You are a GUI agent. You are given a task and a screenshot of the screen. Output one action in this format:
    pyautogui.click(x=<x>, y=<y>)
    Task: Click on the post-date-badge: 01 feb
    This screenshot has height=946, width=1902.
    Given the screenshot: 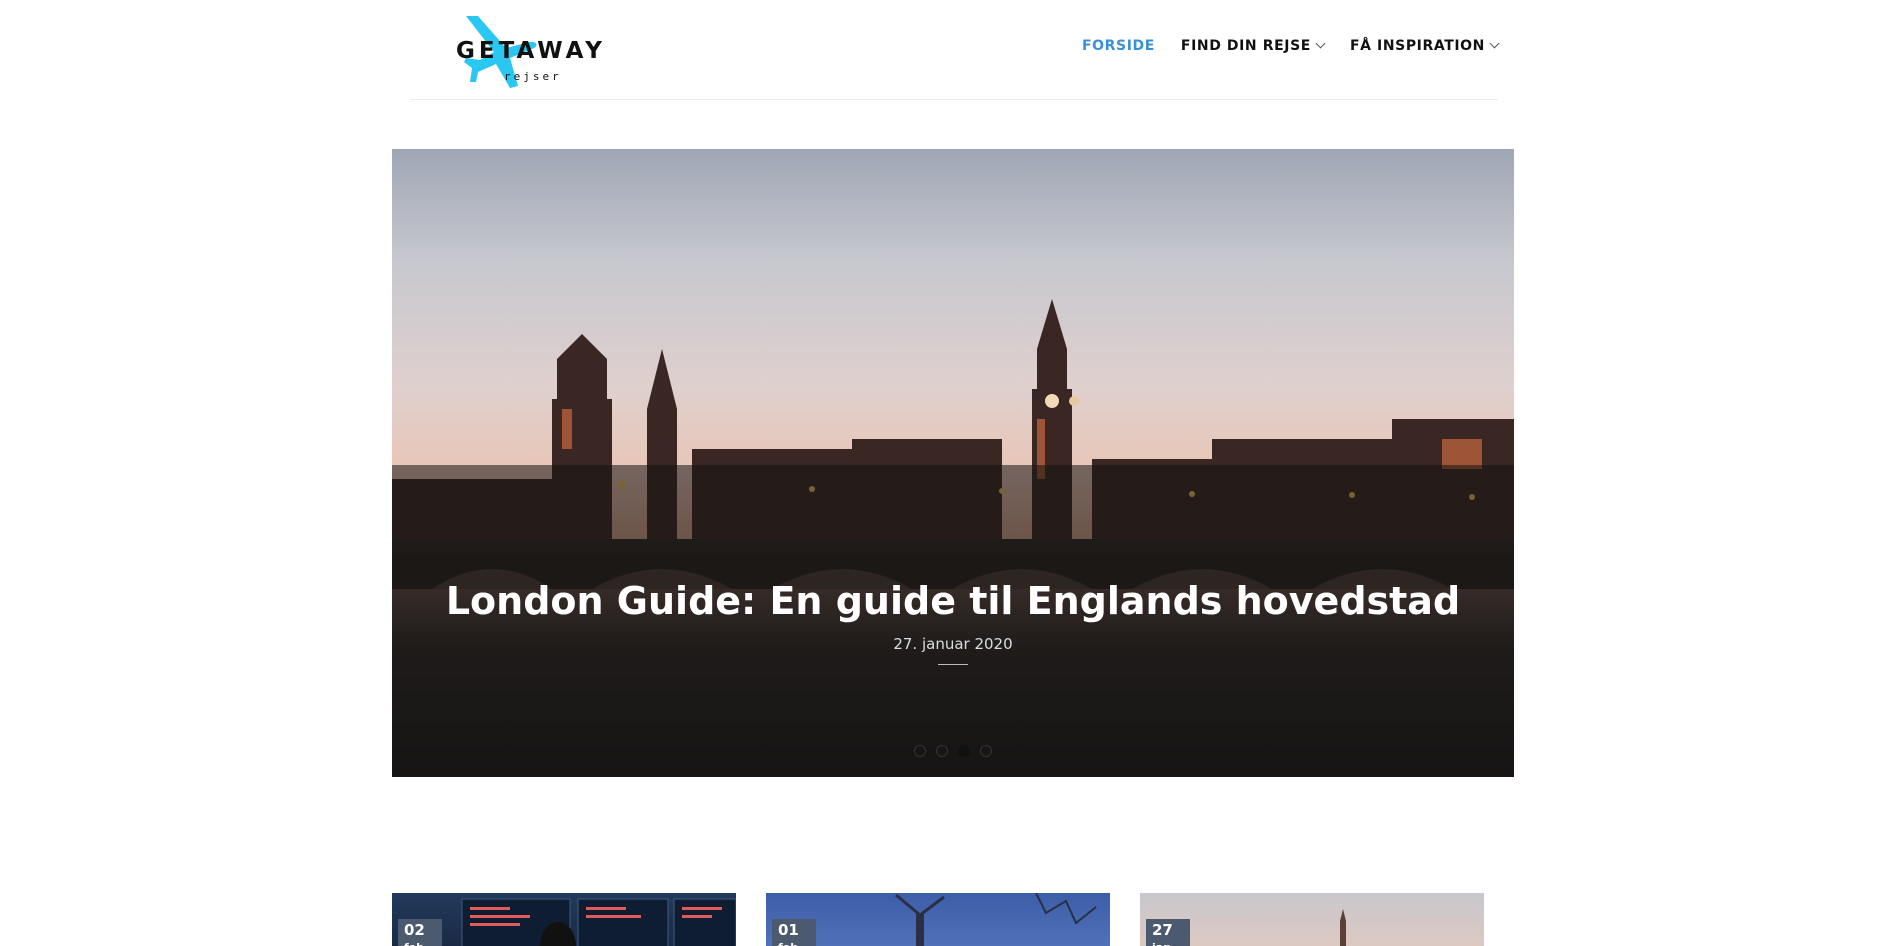 What is the action you would take?
    pyautogui.click(x=794, y=932)
    